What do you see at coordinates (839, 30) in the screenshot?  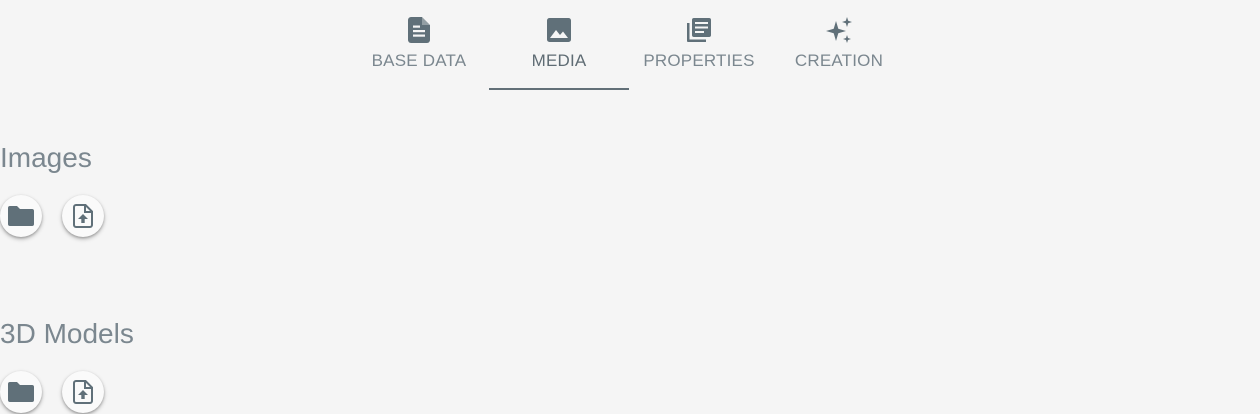 I see `sparkle-icon` at bounding box center [839, 30].